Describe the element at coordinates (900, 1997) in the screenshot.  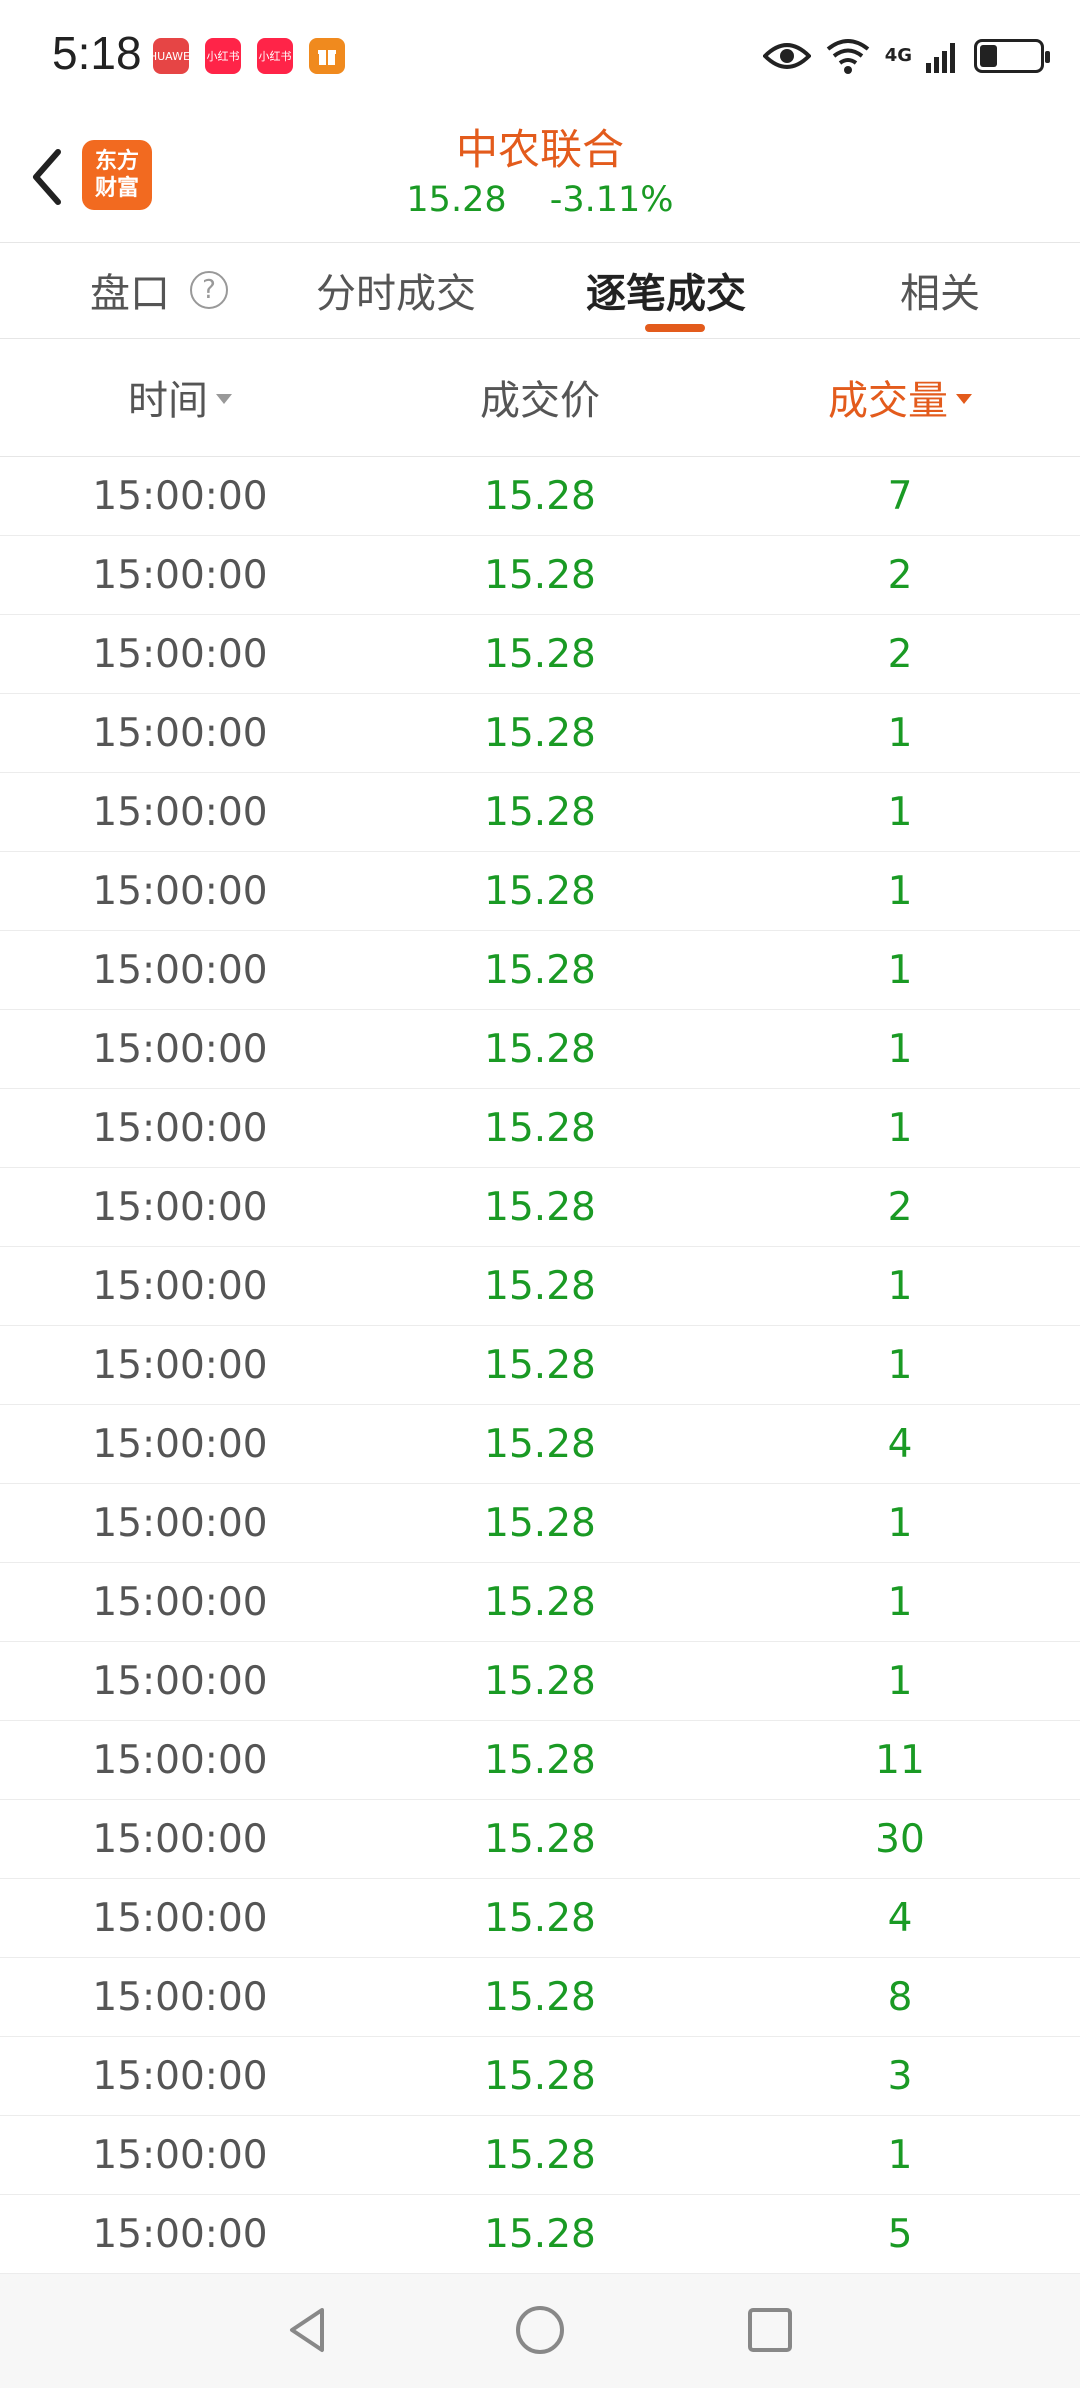
I see `trade-volume: 8` at that location.